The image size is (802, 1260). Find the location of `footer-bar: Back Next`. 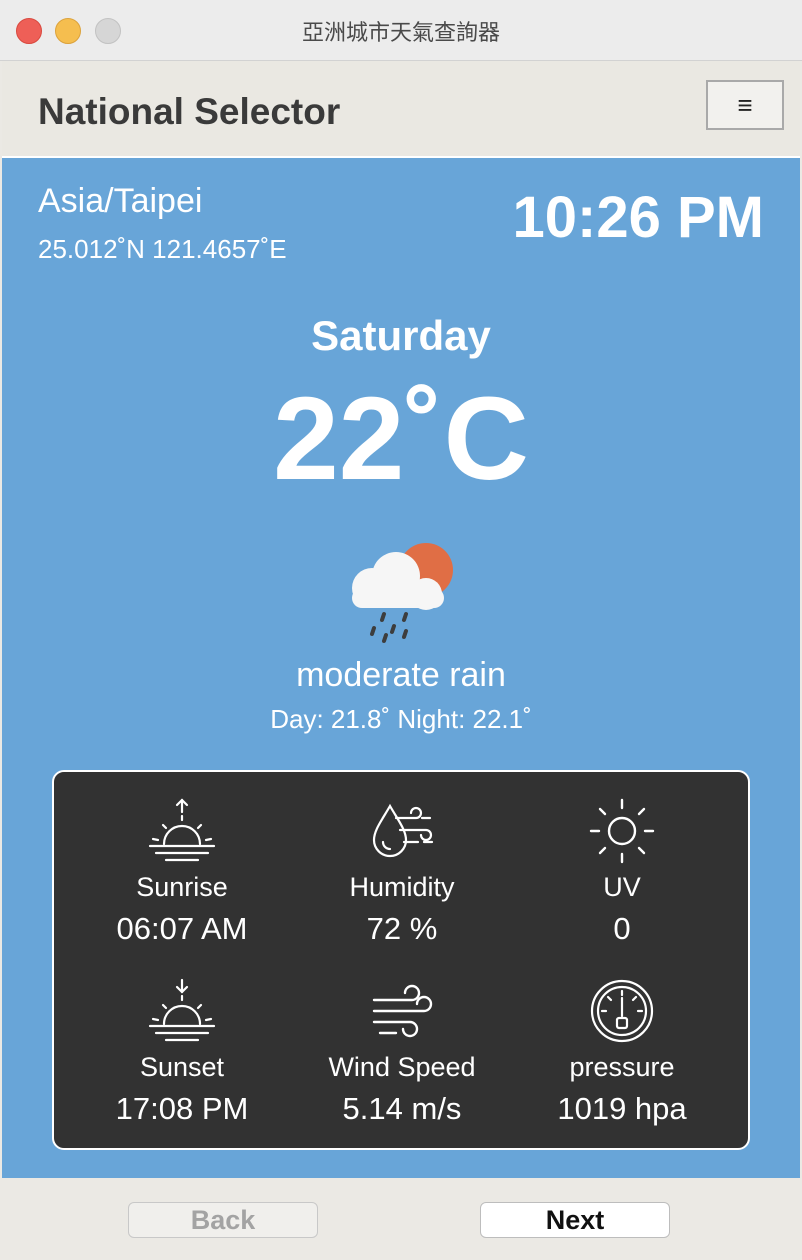

footer-bar: Back Next is located at coordinates (401, 1218).